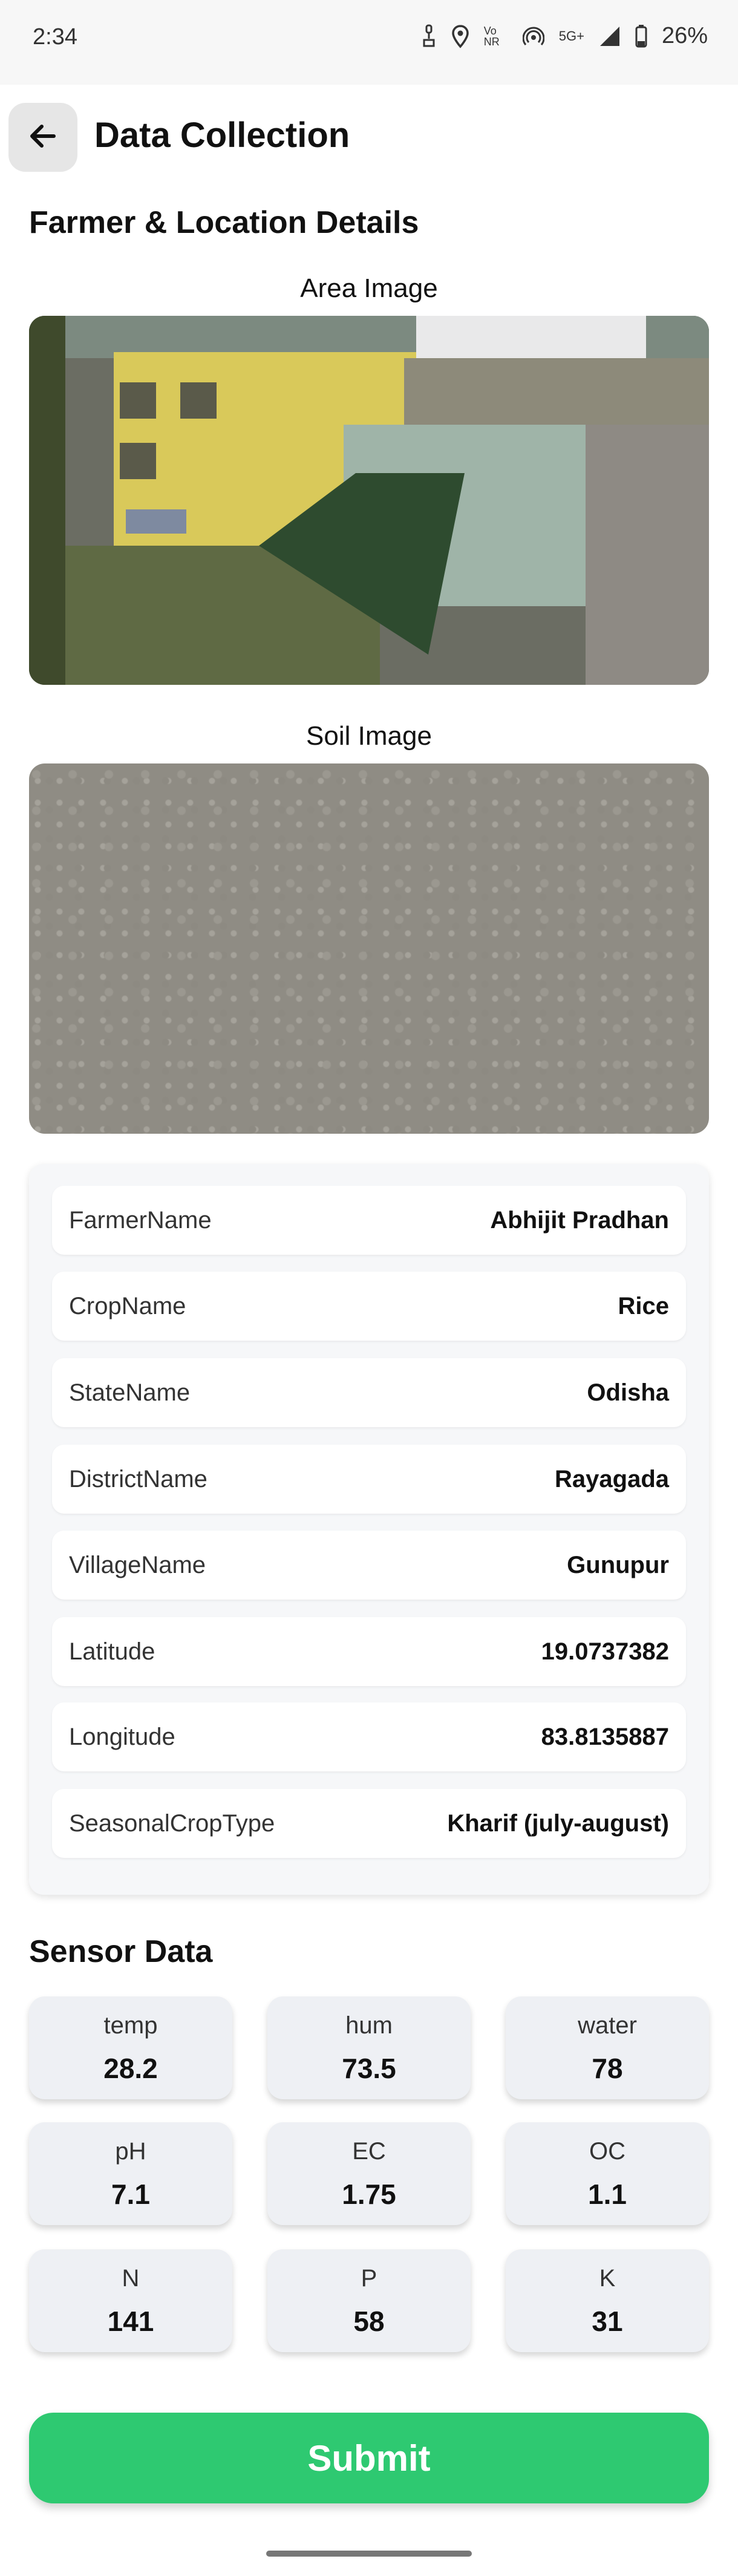 The image size is (738, 2576). What do you see at coordinates (571, 36) in the screenshot?
I see `network-type-label: 5G+` at bounding box center [571, 36].